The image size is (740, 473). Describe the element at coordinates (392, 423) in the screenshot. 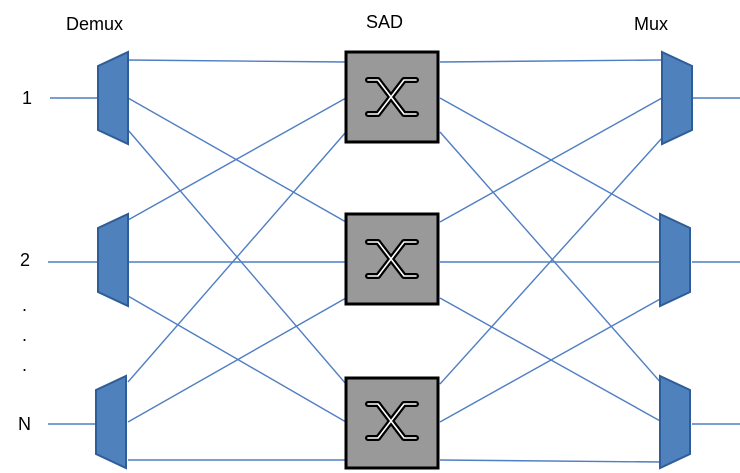

I see `sad-switch-n` at that location.